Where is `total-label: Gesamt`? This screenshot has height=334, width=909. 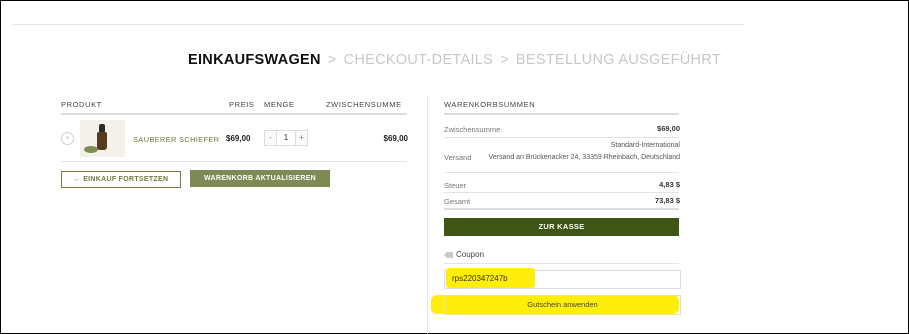 total-label: Gesamt is located at coordinates (457, 201).